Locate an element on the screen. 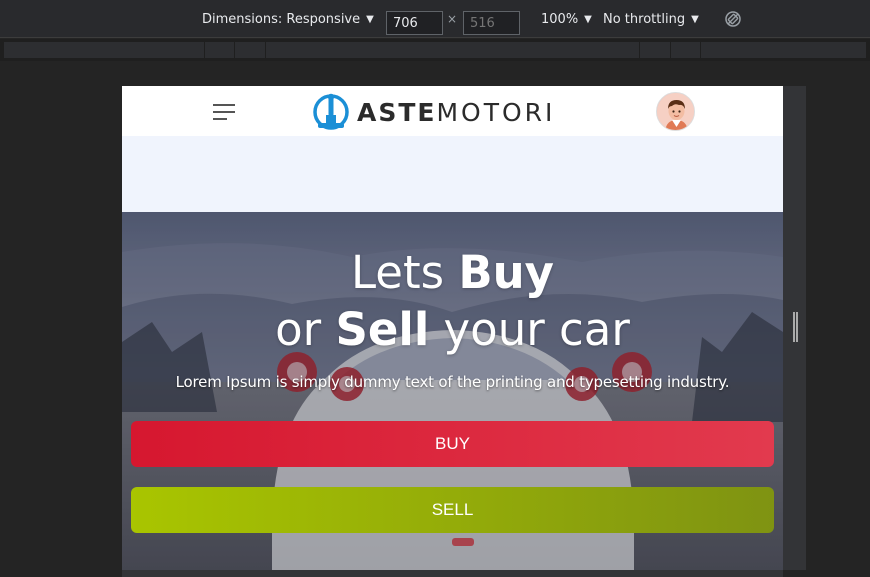  hero-title-line-2: or Sell your car is located at coordinates (452, 329).